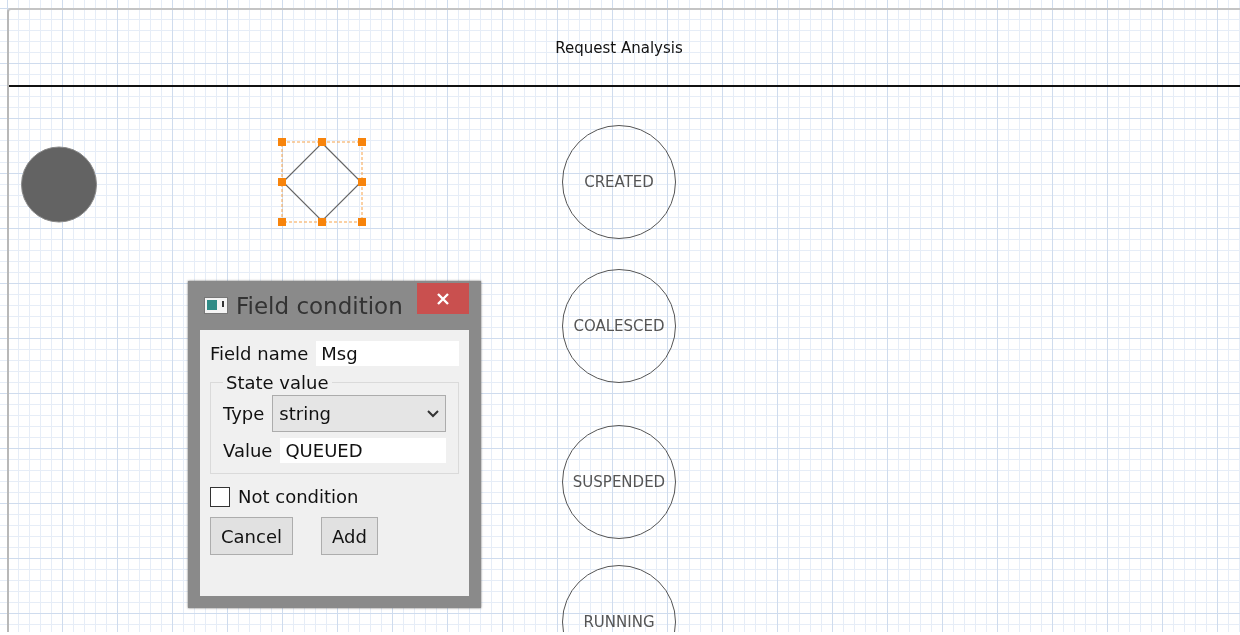  Describe the element at coordinates (349, 536) in the screenshot. I see `add-button: Add` at that location.